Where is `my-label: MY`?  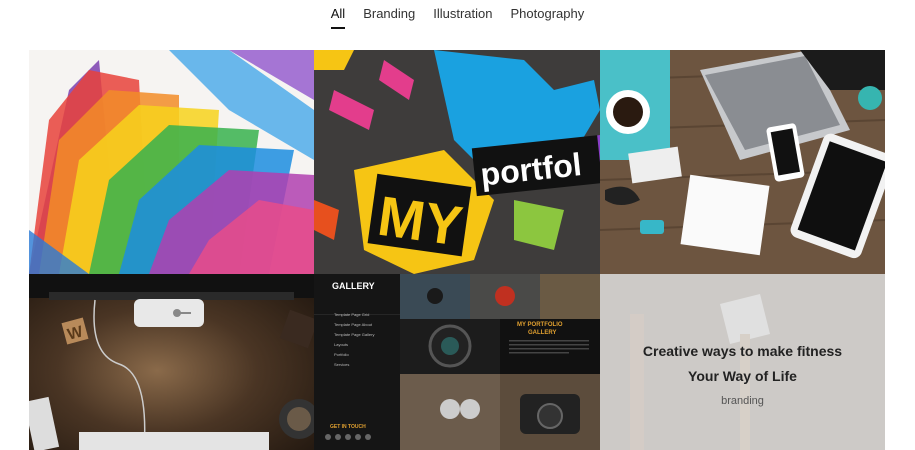 my-label: MY is located at coordinates (420, 221).